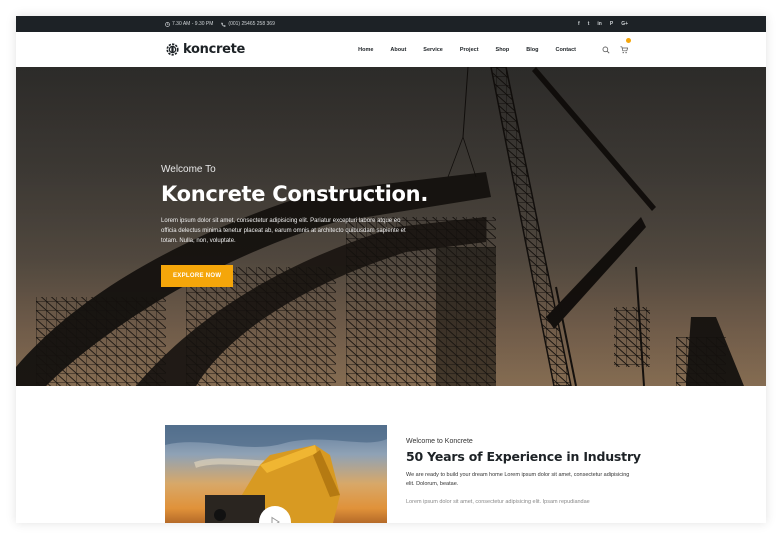 The image size is (782, 539). Describe the element at coordinates (606, 50) in the screenshot. I see `search-icon` at that location.